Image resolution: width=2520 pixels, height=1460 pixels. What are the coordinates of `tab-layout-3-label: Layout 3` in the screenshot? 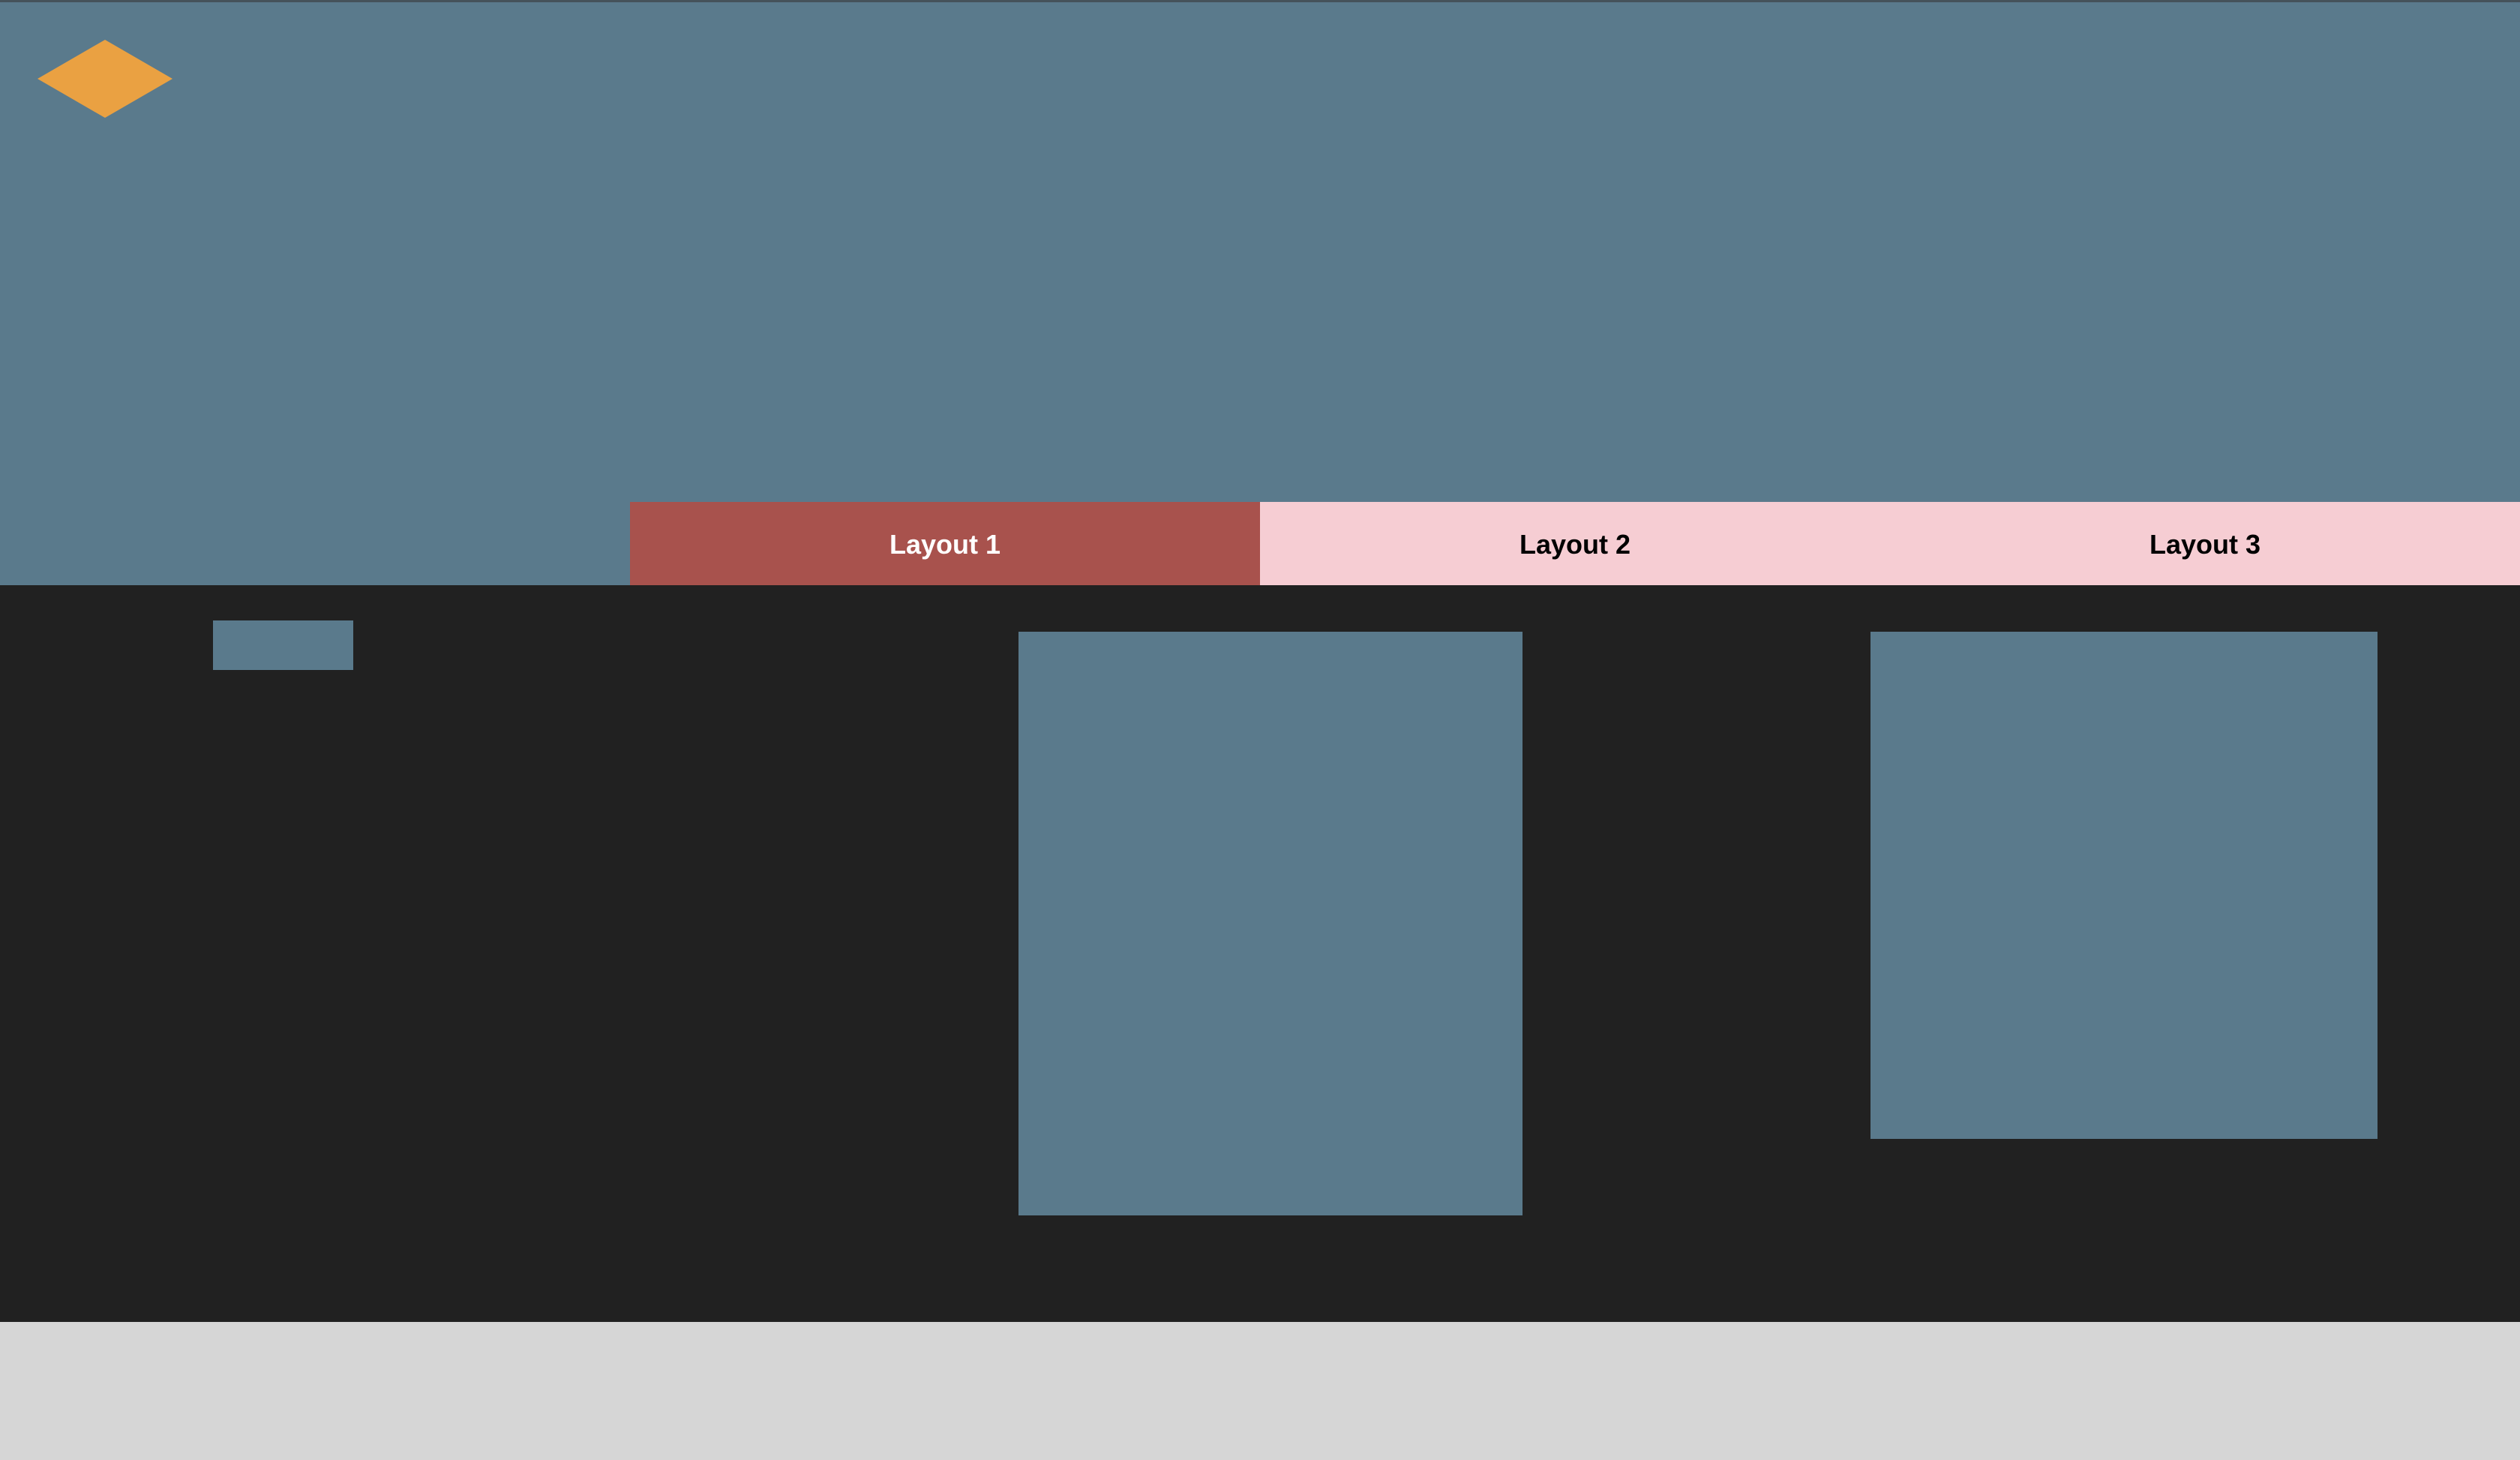 It's located at (2205, 544).